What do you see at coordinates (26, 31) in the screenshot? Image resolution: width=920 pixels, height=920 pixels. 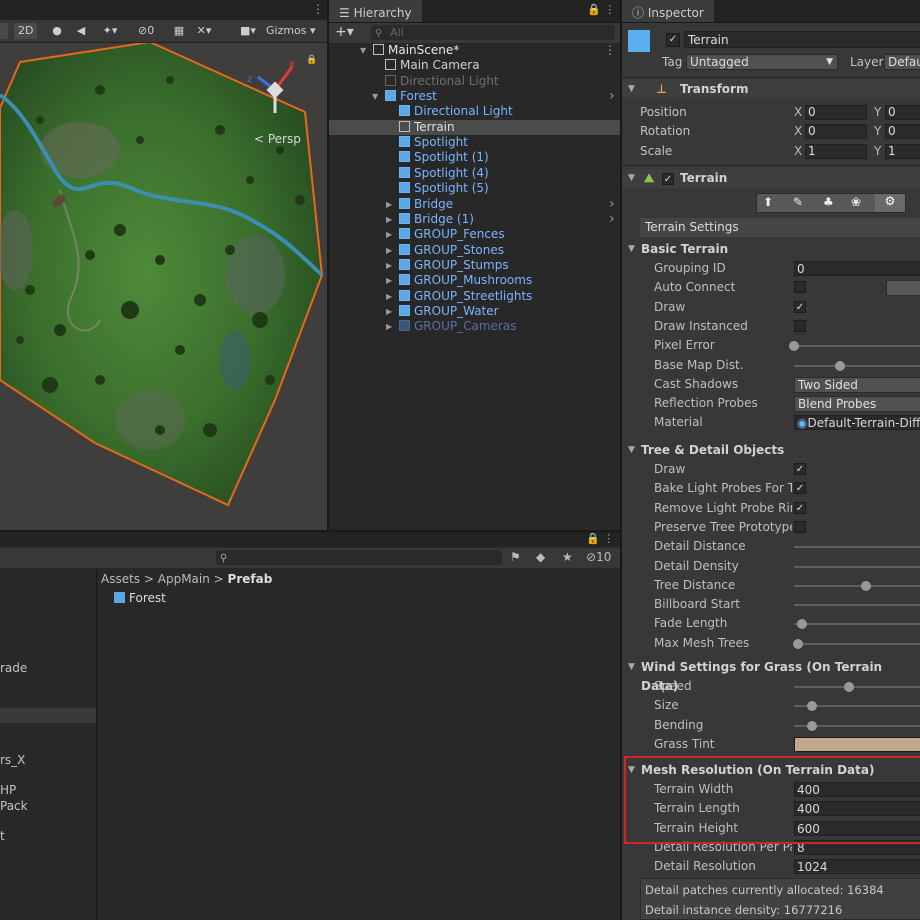 I see `2d-toggle: 2D` at bounding box center [26, 31].